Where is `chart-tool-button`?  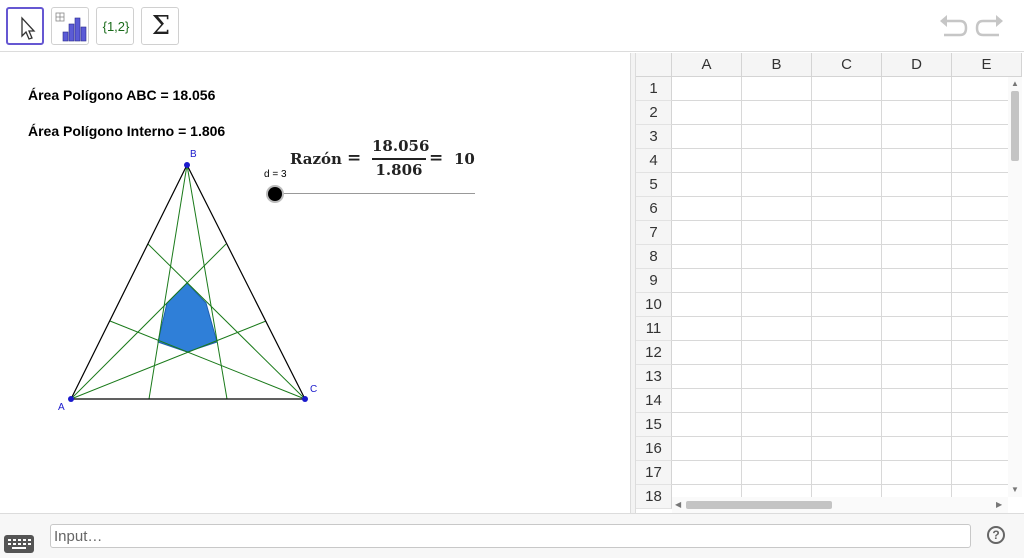
chart-tool-button is located at coordinates (70, 26).